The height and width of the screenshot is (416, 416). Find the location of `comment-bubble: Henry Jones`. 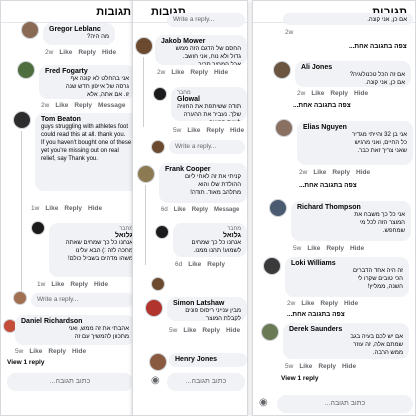

comment-bubble: Henry Jones is located at coordinates (208, 360).